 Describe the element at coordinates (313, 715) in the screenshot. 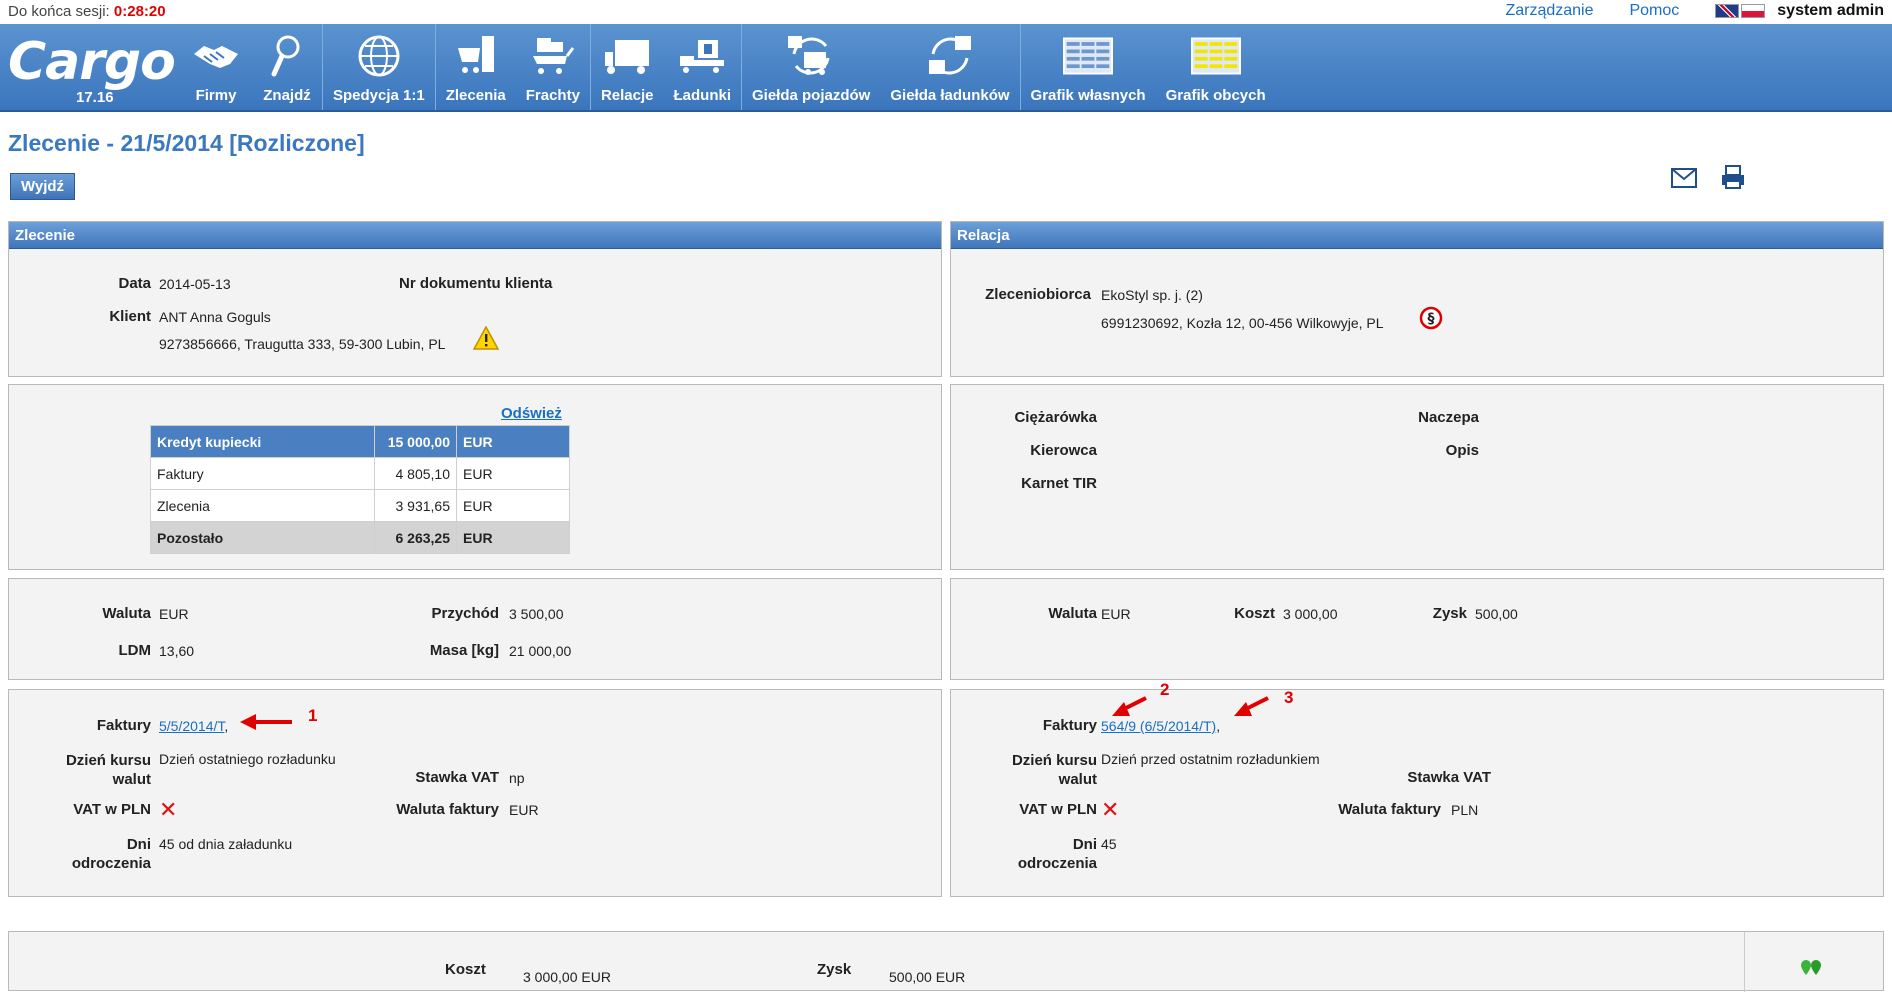

I see `annotation-number: 1` at that location.